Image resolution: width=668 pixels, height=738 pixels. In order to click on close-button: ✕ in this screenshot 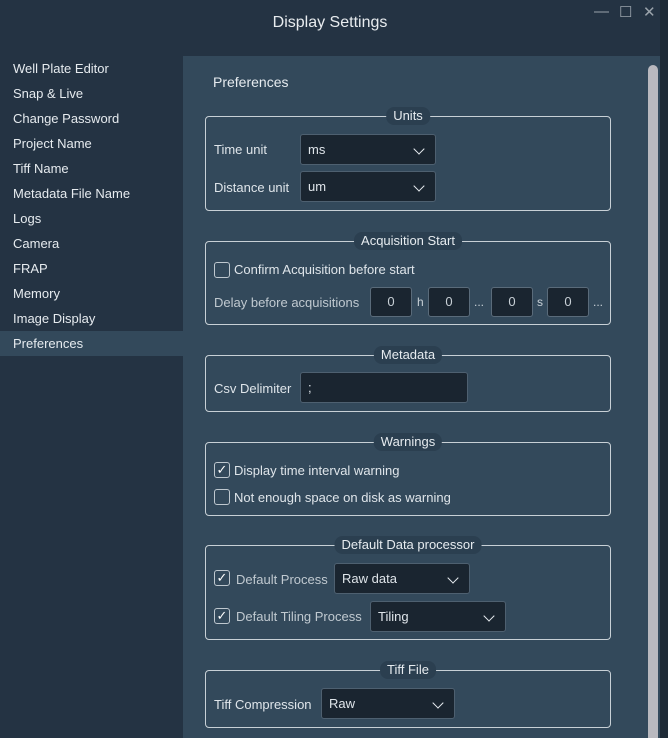, I will do `click(649, 12)`.